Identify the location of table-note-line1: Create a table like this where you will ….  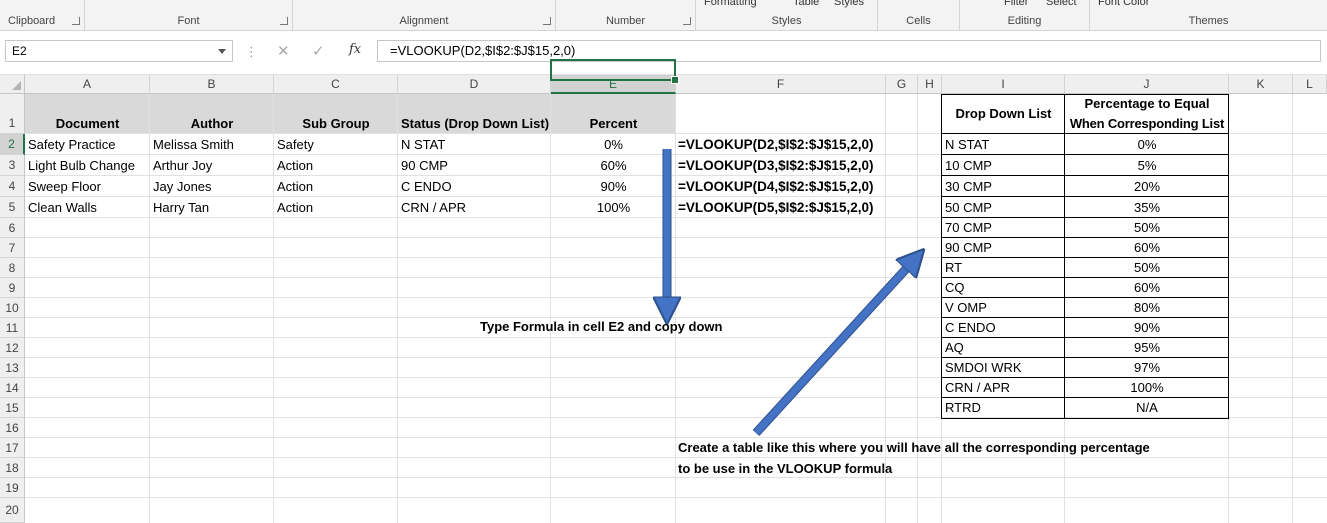
(914, 447).